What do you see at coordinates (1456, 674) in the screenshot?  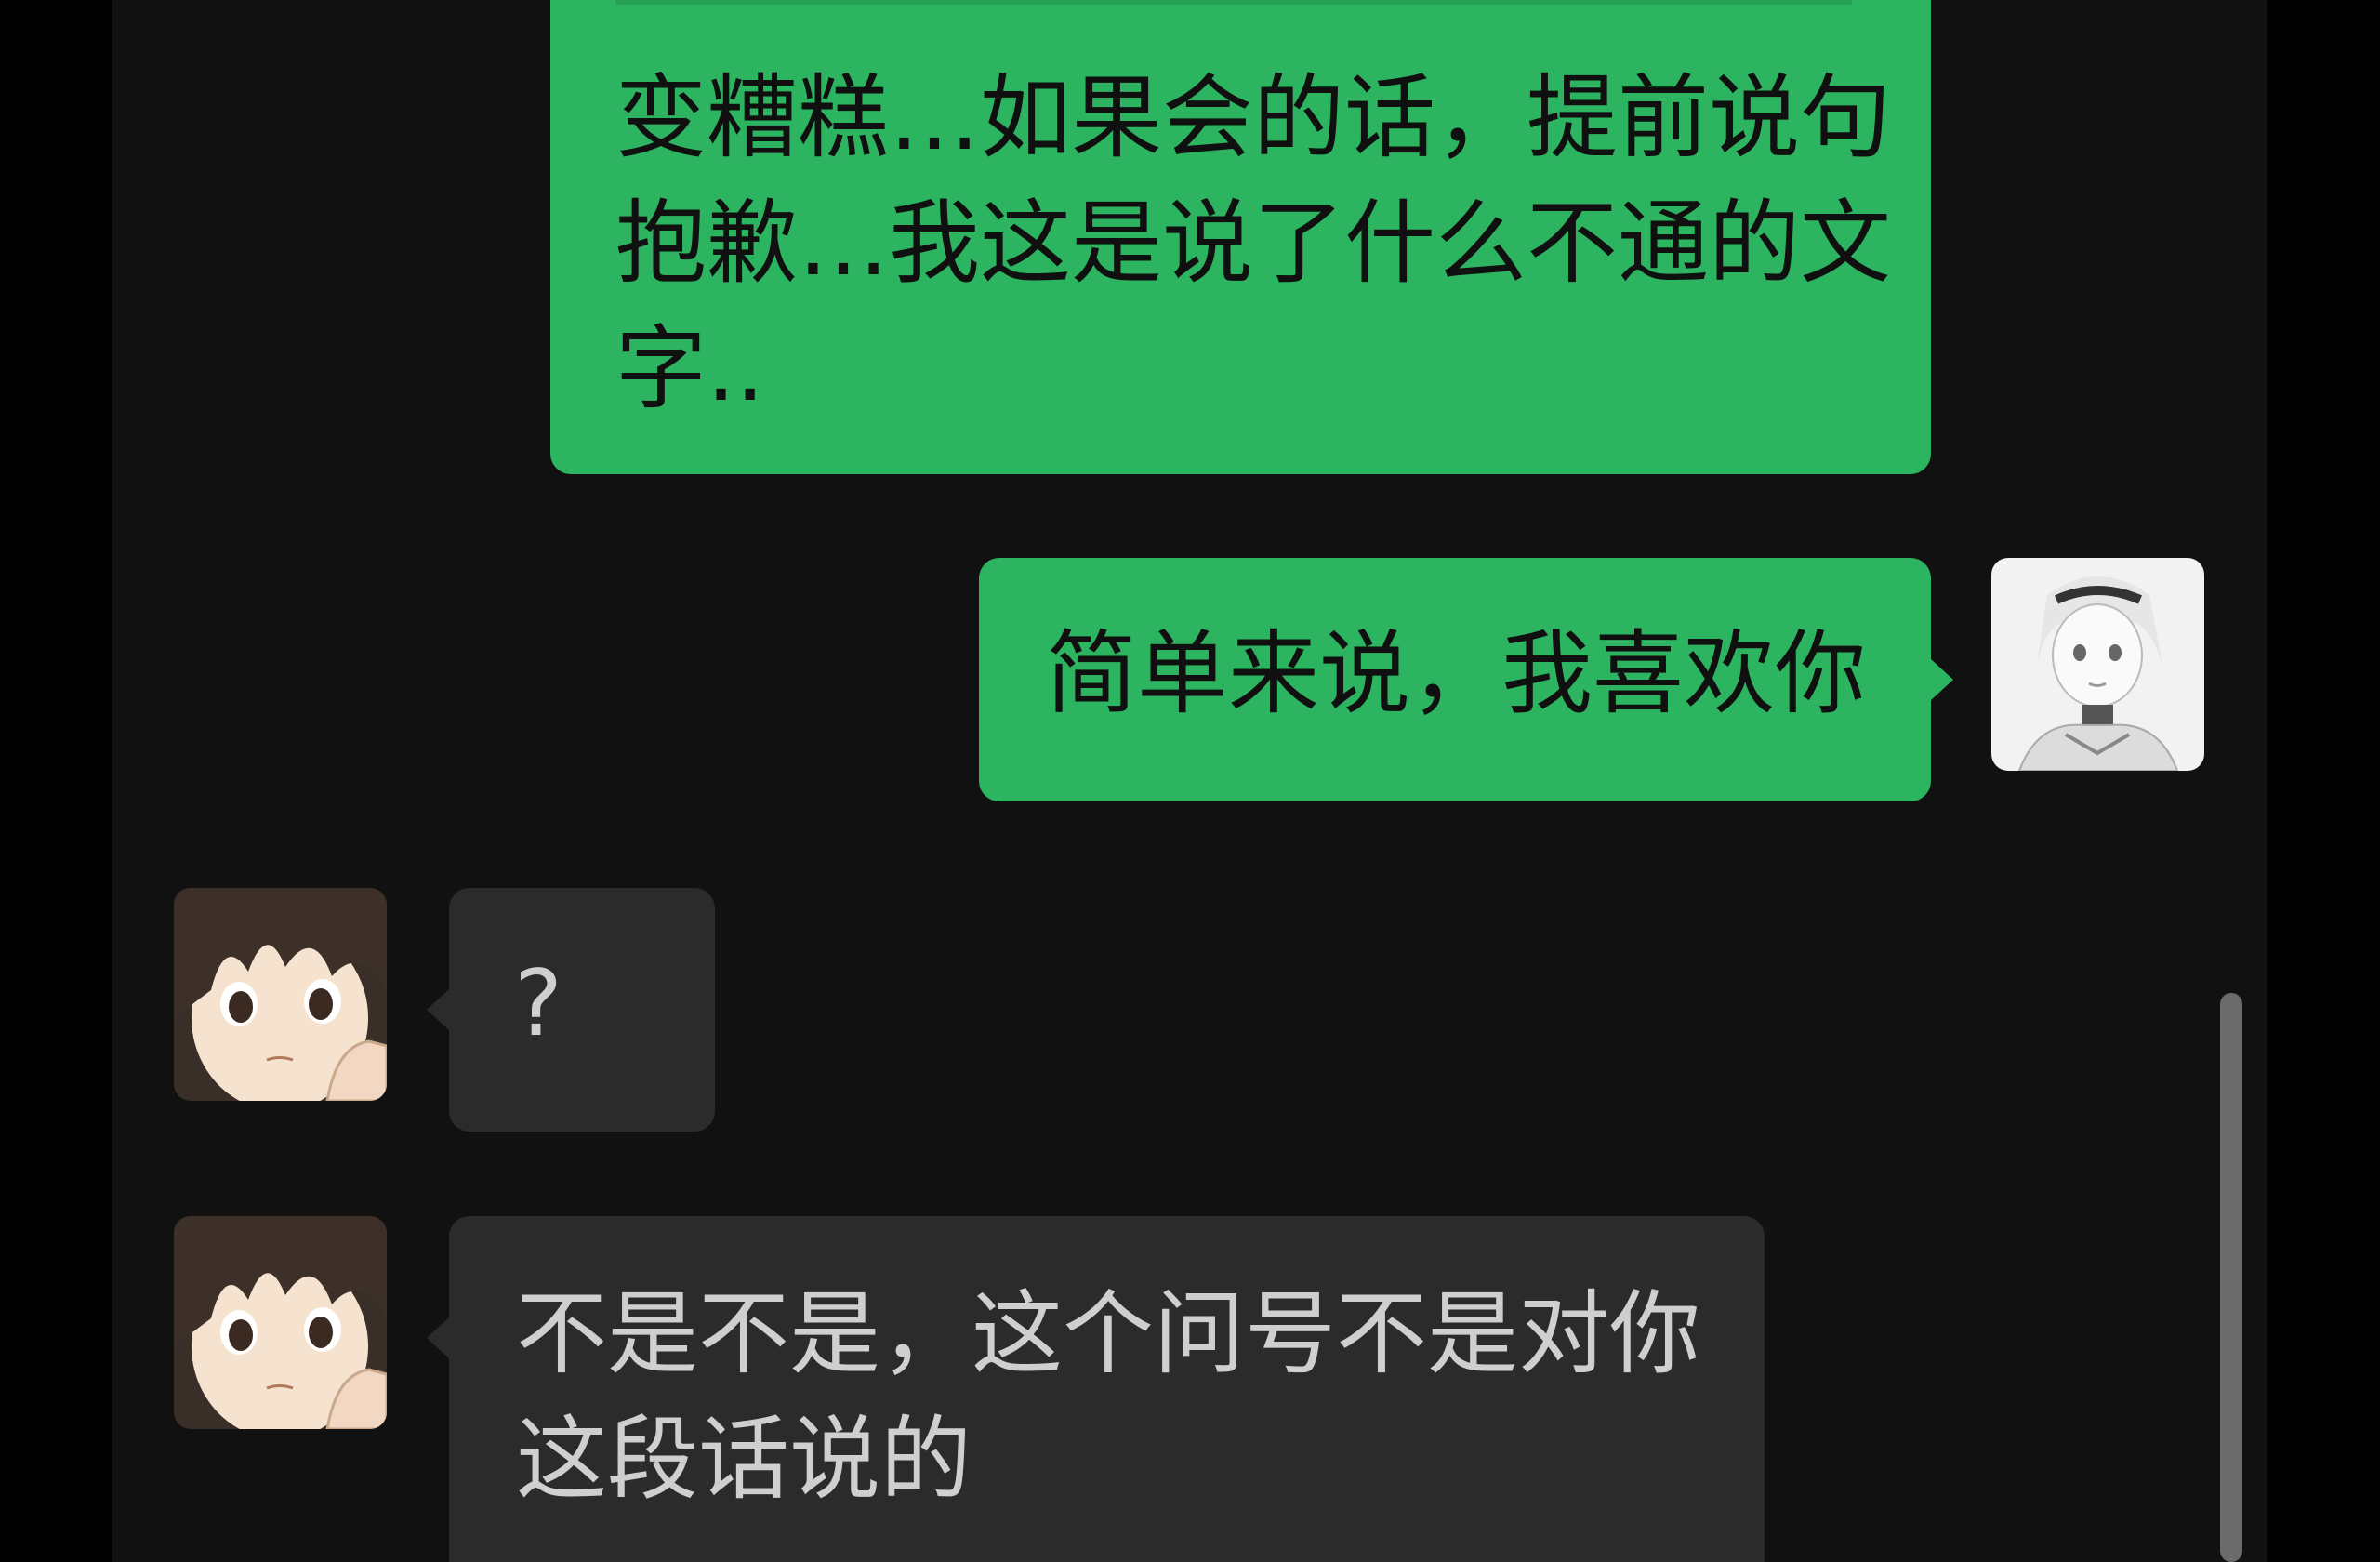 I see `message-text-line: 简单来说，我喜欢你` at bounding box center [1456, 674].